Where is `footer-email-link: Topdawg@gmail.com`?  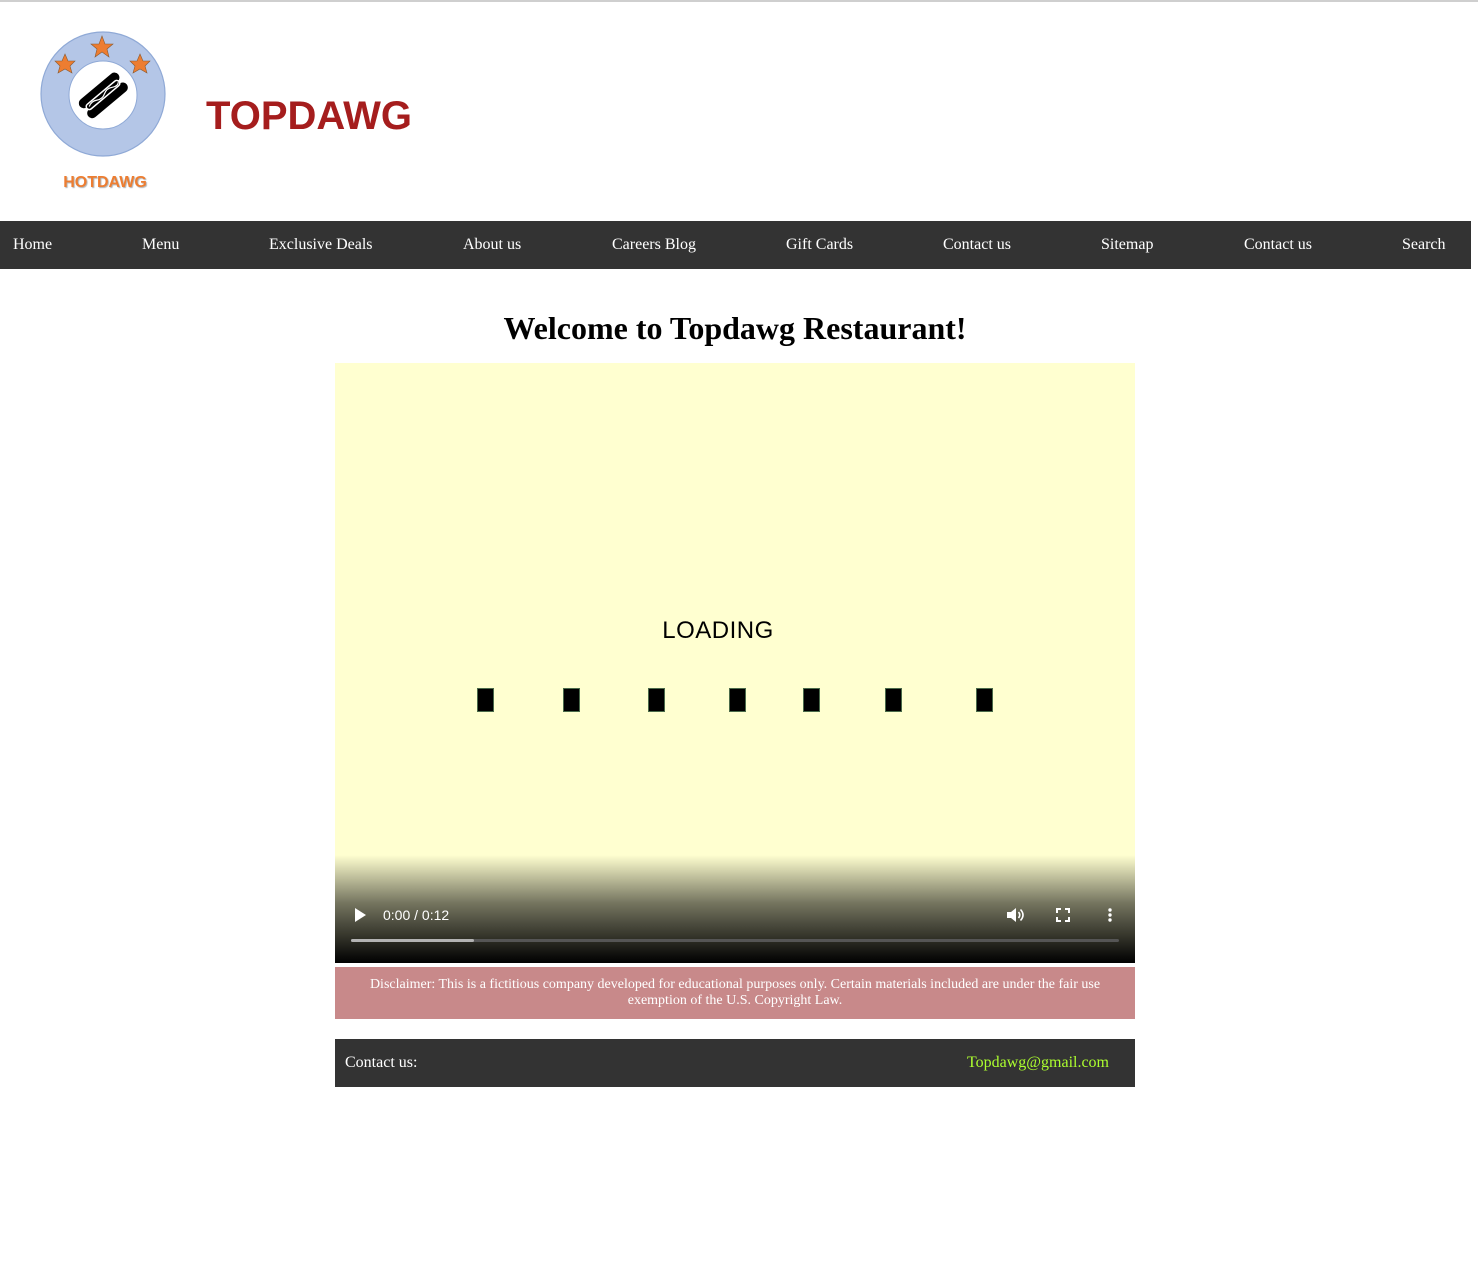 footer-email-link: Topdawg@gmail.com is located at coordinates (1038, 1063).